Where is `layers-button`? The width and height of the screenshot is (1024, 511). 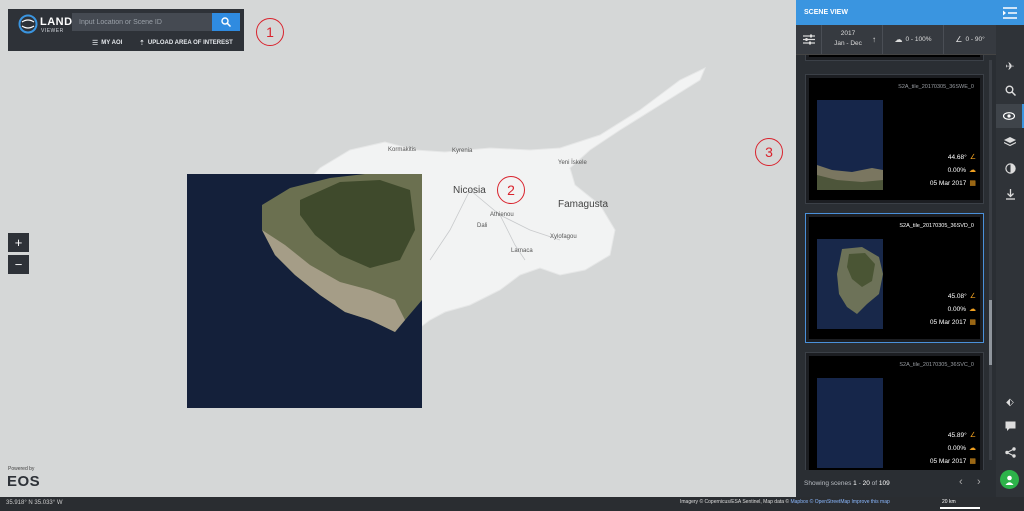 layers-button is located at coordinates (1010, 142).